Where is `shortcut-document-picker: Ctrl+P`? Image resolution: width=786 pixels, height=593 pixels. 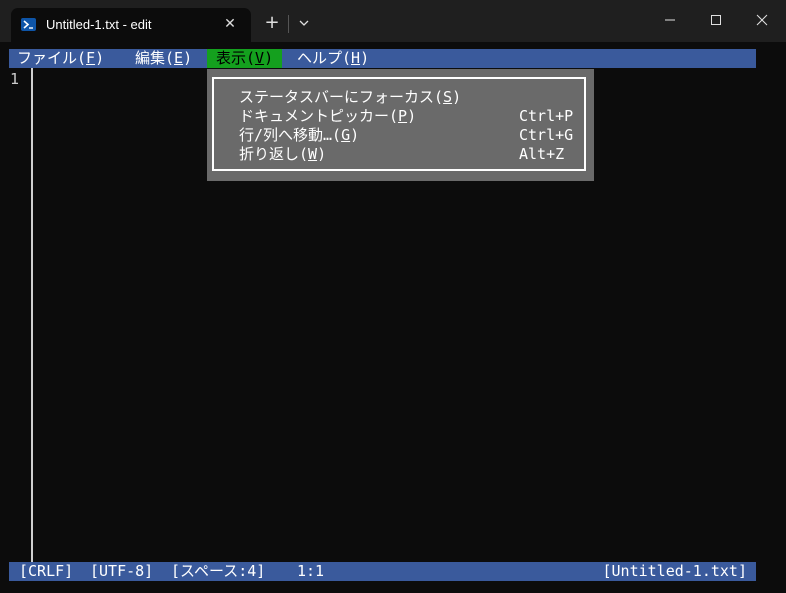 shortcut-document-picker: Ctrl+P is located at coordinates (546, 116).